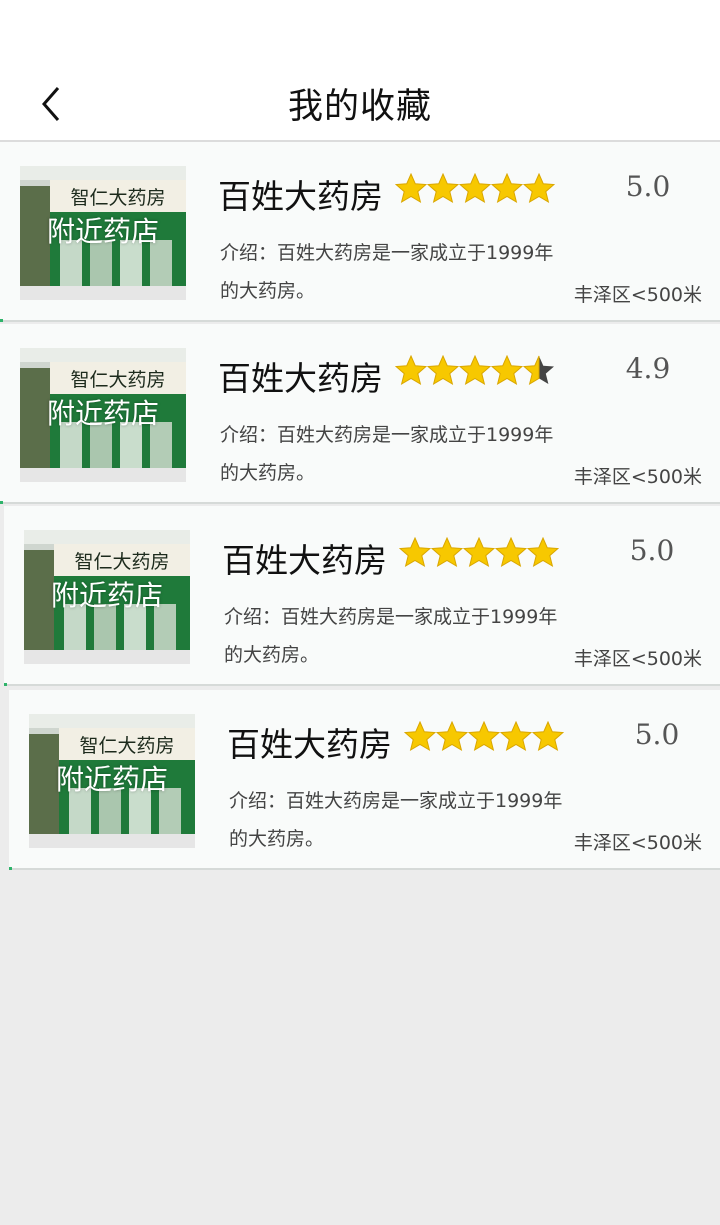 This screenshot has height=1225, width=720. What do you see at coordinates (538, 370) in the screenshot?
I see `half-star-icon` at bounding box center [538, 370].